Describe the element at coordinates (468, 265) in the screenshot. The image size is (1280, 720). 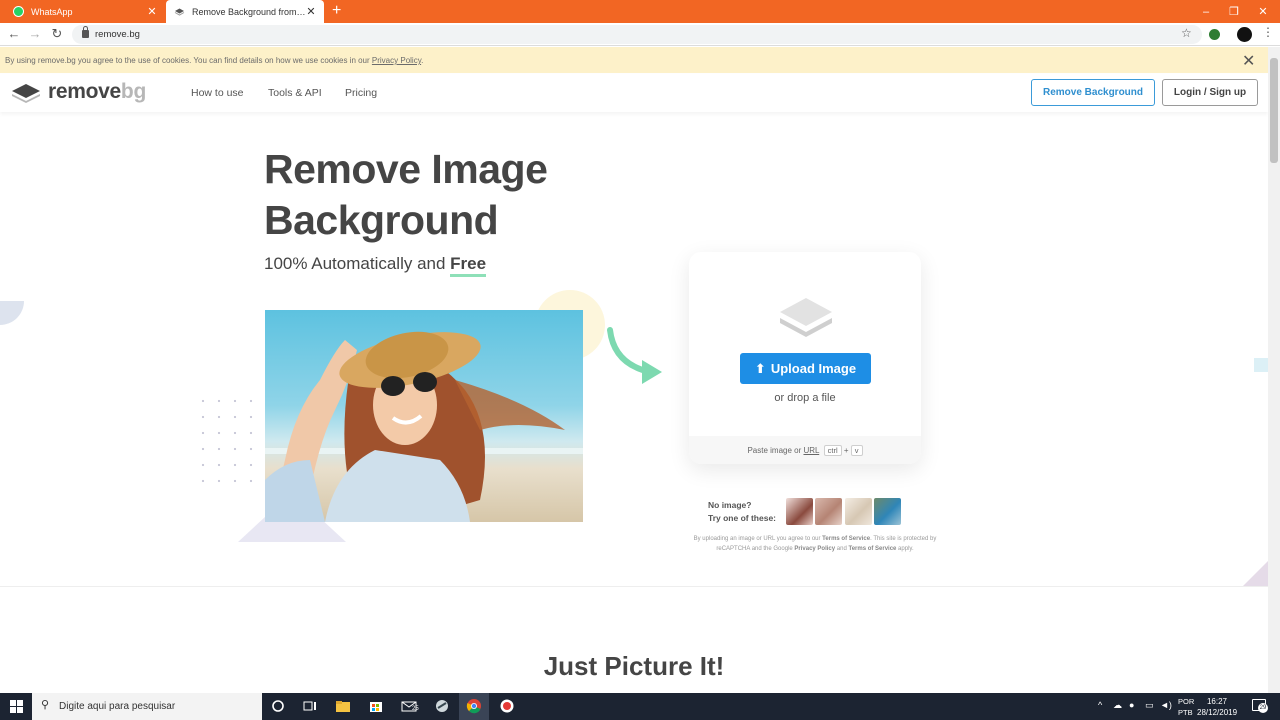
I see `subtitle-emphasis: Free` at that location.